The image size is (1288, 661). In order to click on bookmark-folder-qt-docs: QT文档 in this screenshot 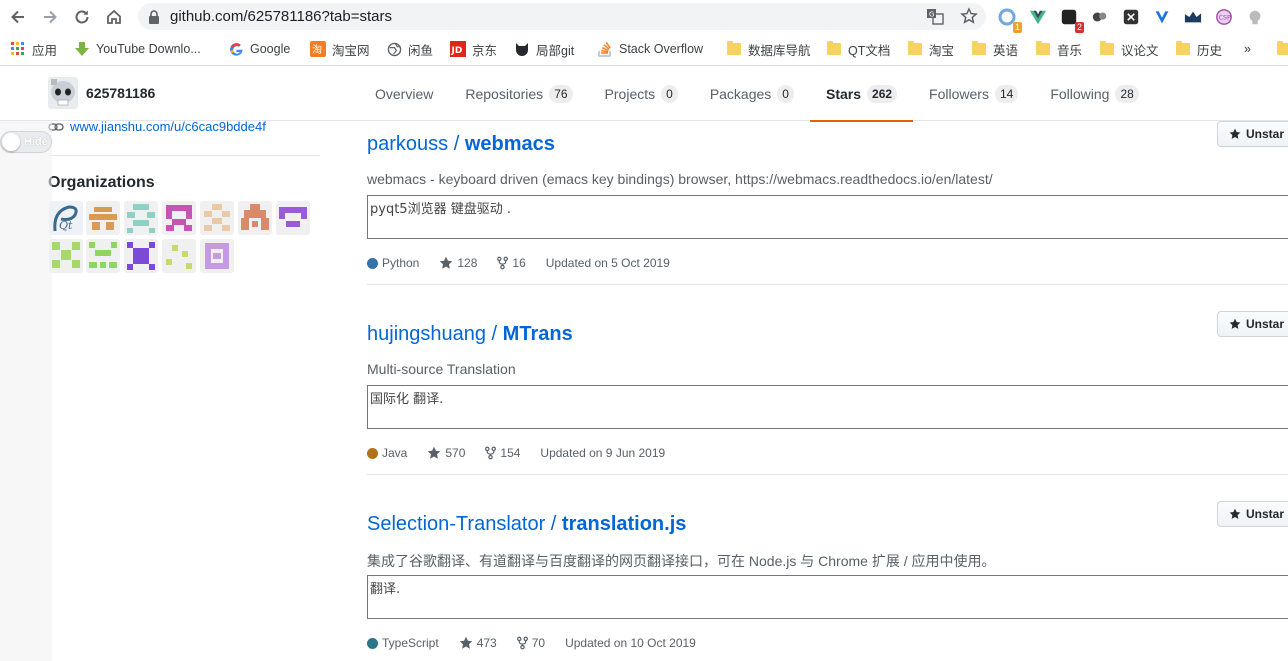, I will do `click(858, 49)`.